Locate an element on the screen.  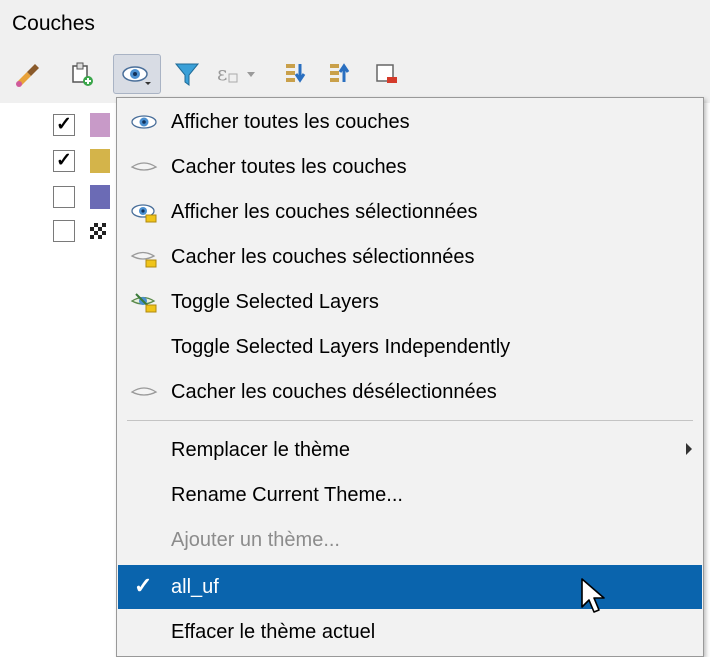
mouse-cursor-icon is located at coordinates (593, 595).